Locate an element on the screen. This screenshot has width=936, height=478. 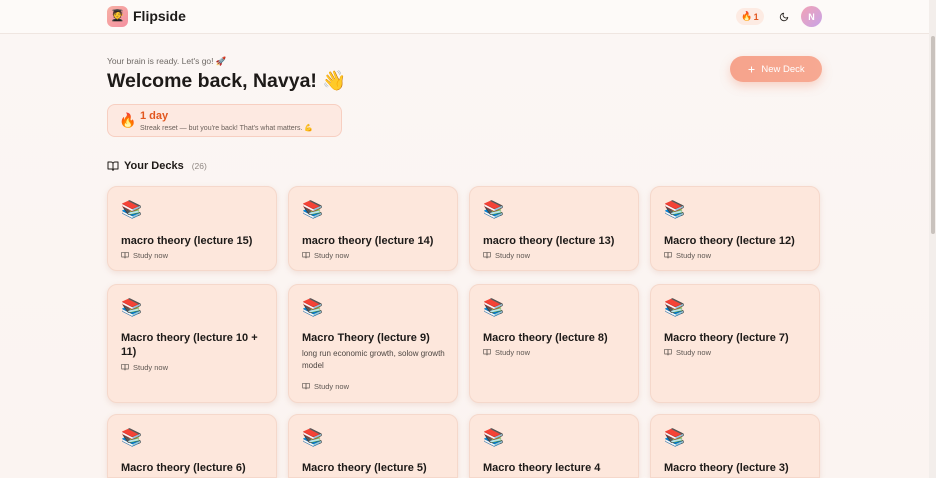
deck-title: Macro theory (lecture 8) is located at coordinates (545, 338).